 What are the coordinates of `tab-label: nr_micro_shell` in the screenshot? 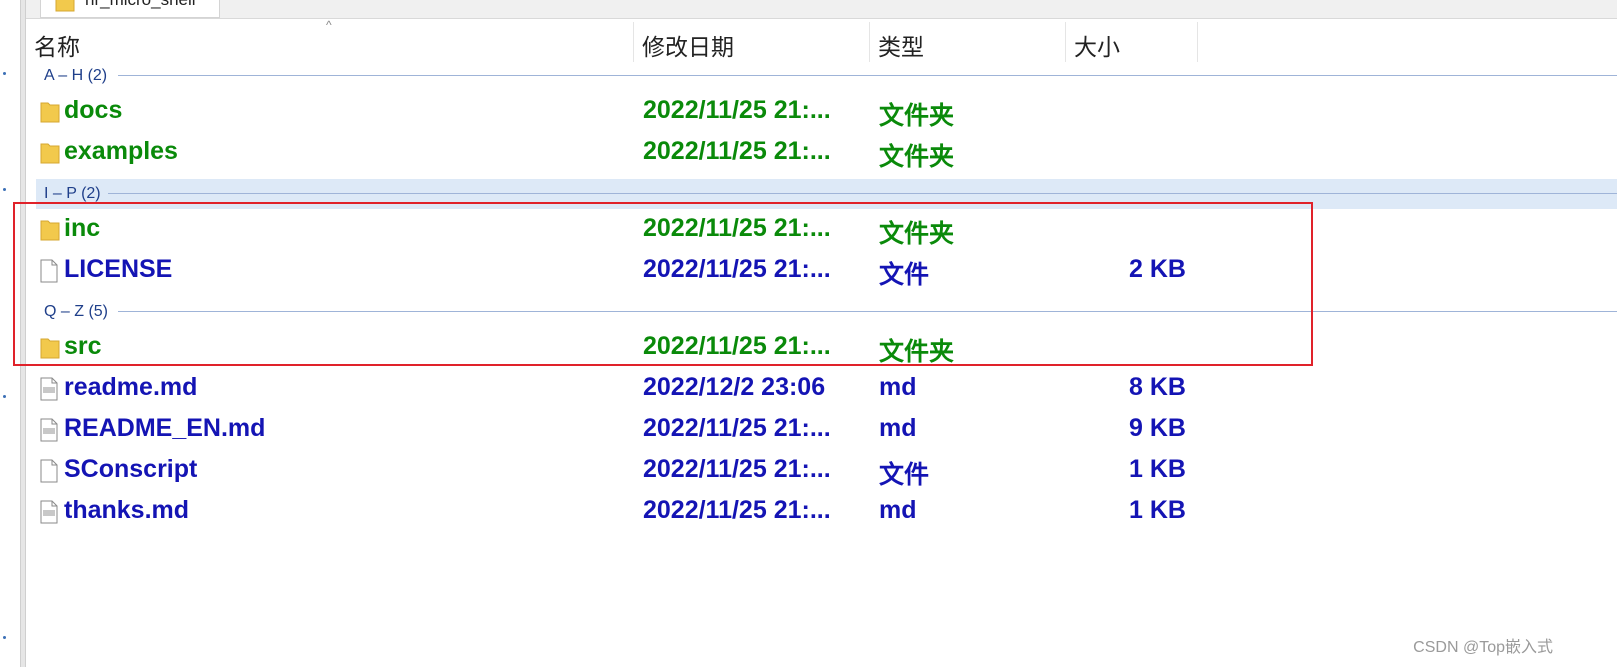 It's located at (140, 5).